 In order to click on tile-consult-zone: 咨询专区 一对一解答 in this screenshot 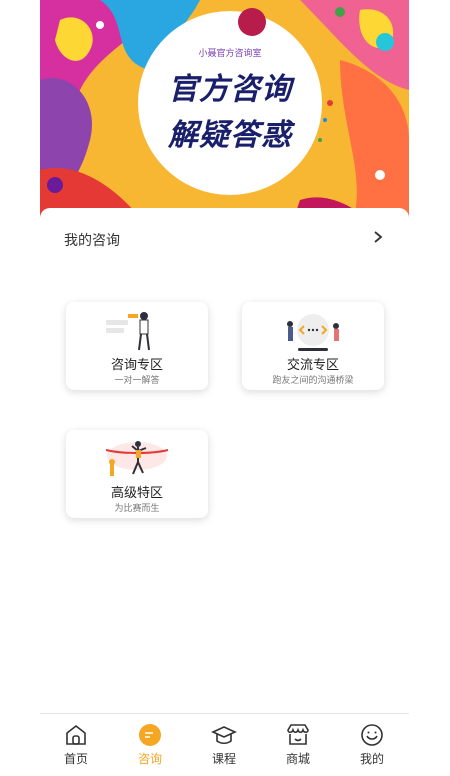, I will do `click(137, 346)`.